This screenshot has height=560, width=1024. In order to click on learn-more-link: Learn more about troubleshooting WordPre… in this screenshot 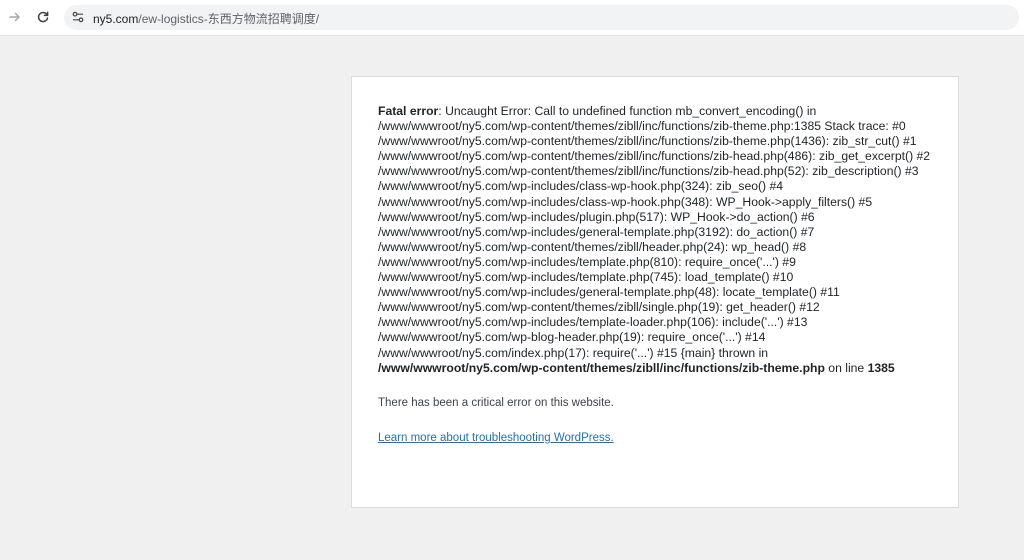, I will do `click(496, 438)`.